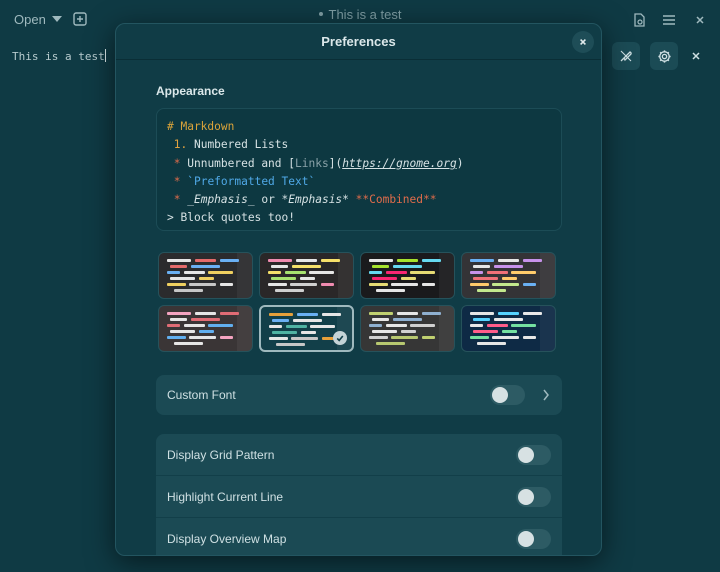 The width and height of the screenshot is (720, 572). I want to click on toolbar-right, so click(660, 56).